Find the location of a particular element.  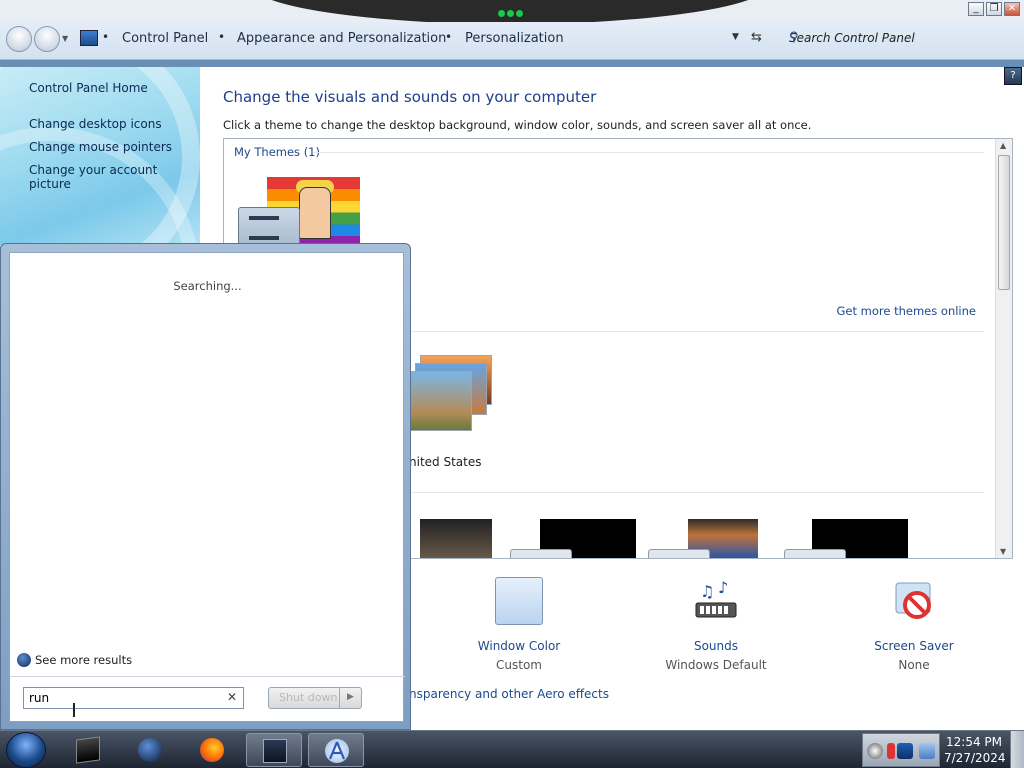

breadcrumb-appearance: Appearance and Personalization is located at coordinates (341, 38).